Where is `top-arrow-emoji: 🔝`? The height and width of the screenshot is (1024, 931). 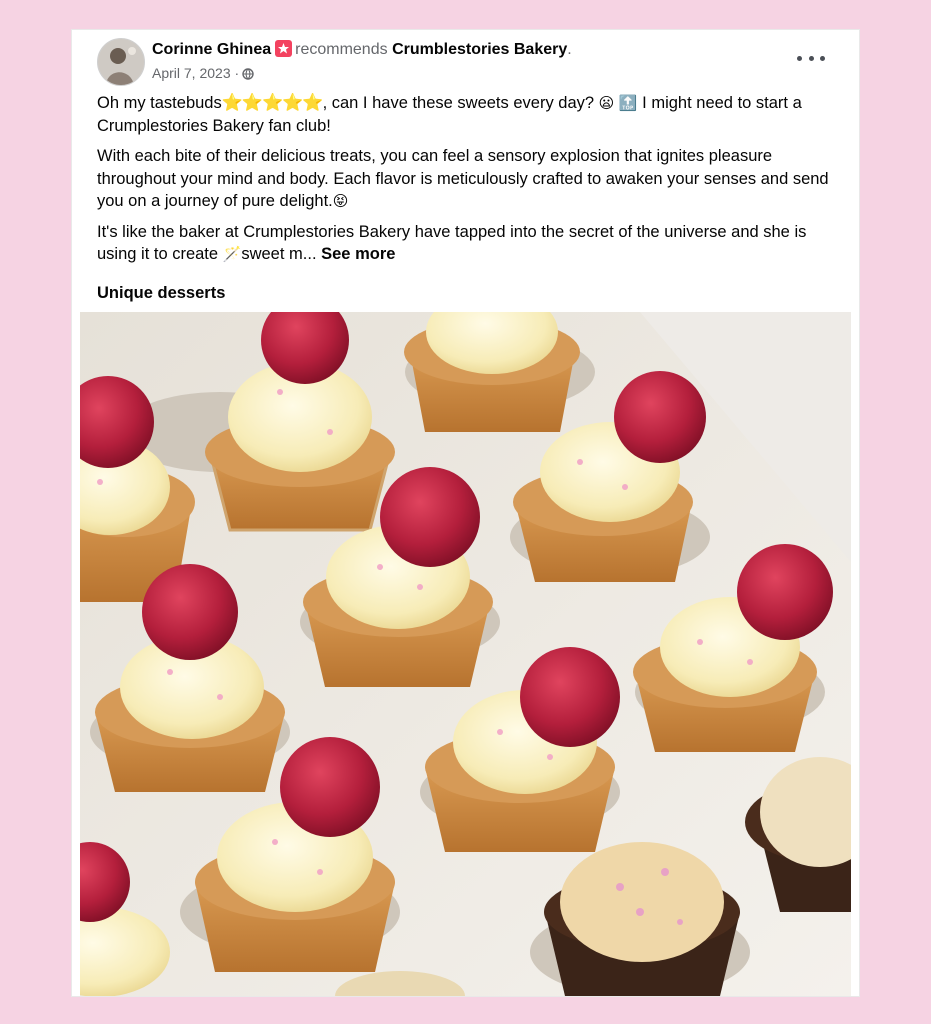 top-arrow-emoji: 🔝 is located at coordinates (628, 103).